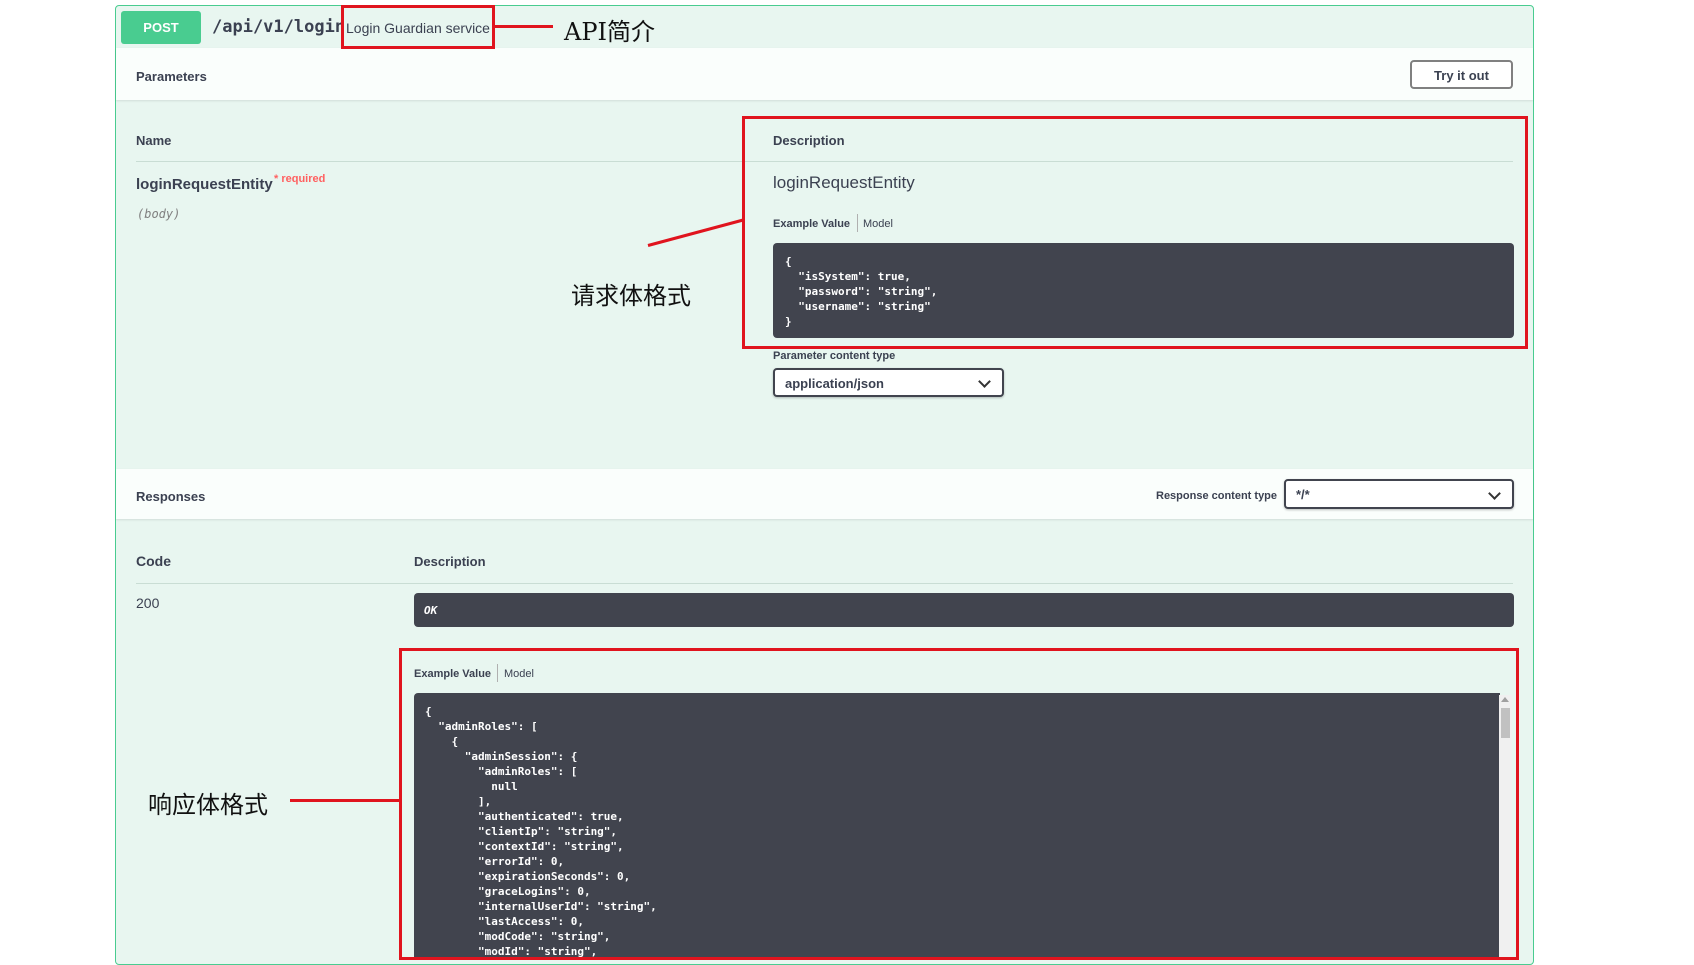 Image resolution: width=1694 pixels, height=965 pixels. What do you see at coordinates (964, 610) in the screenshot?
I see `response-description: OK` at bounding box center [964, 610].